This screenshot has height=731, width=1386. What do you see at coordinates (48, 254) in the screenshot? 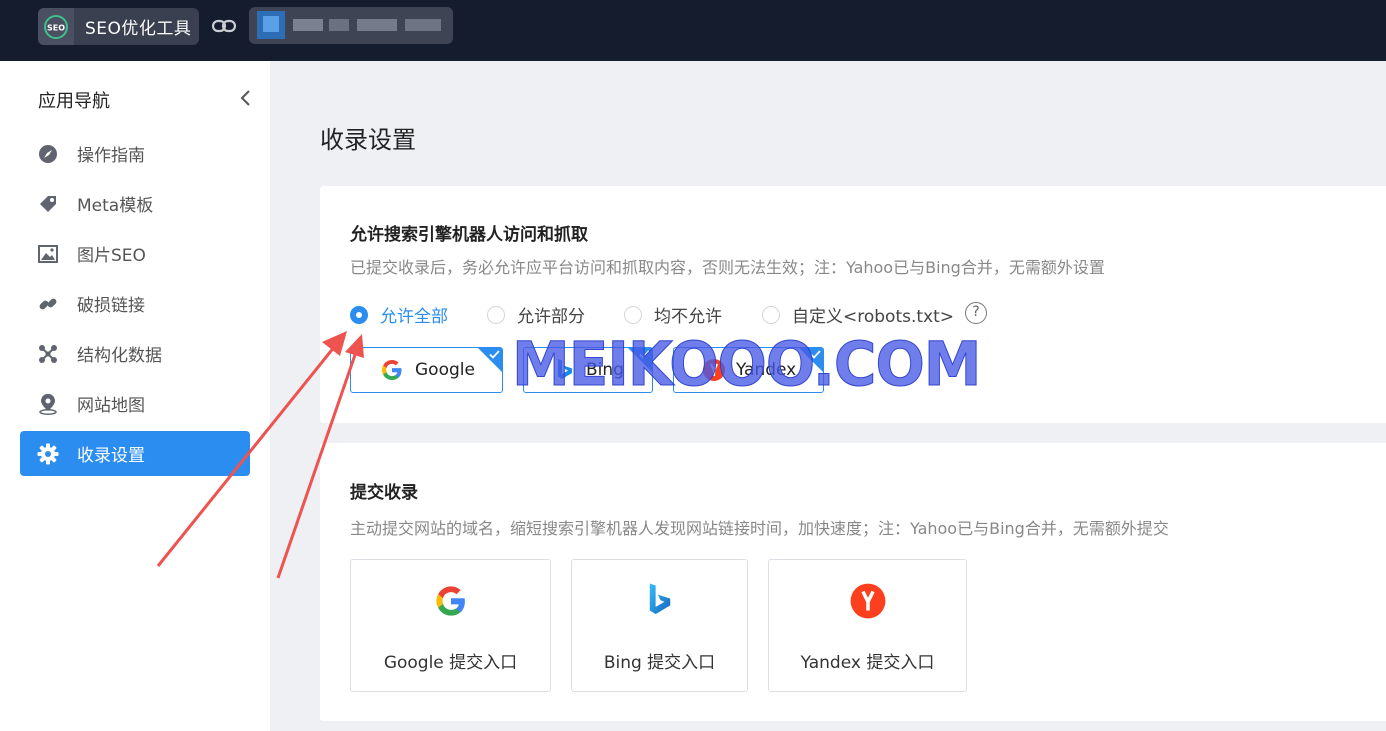
I see `image-icon` at bounding box center [48, 254].